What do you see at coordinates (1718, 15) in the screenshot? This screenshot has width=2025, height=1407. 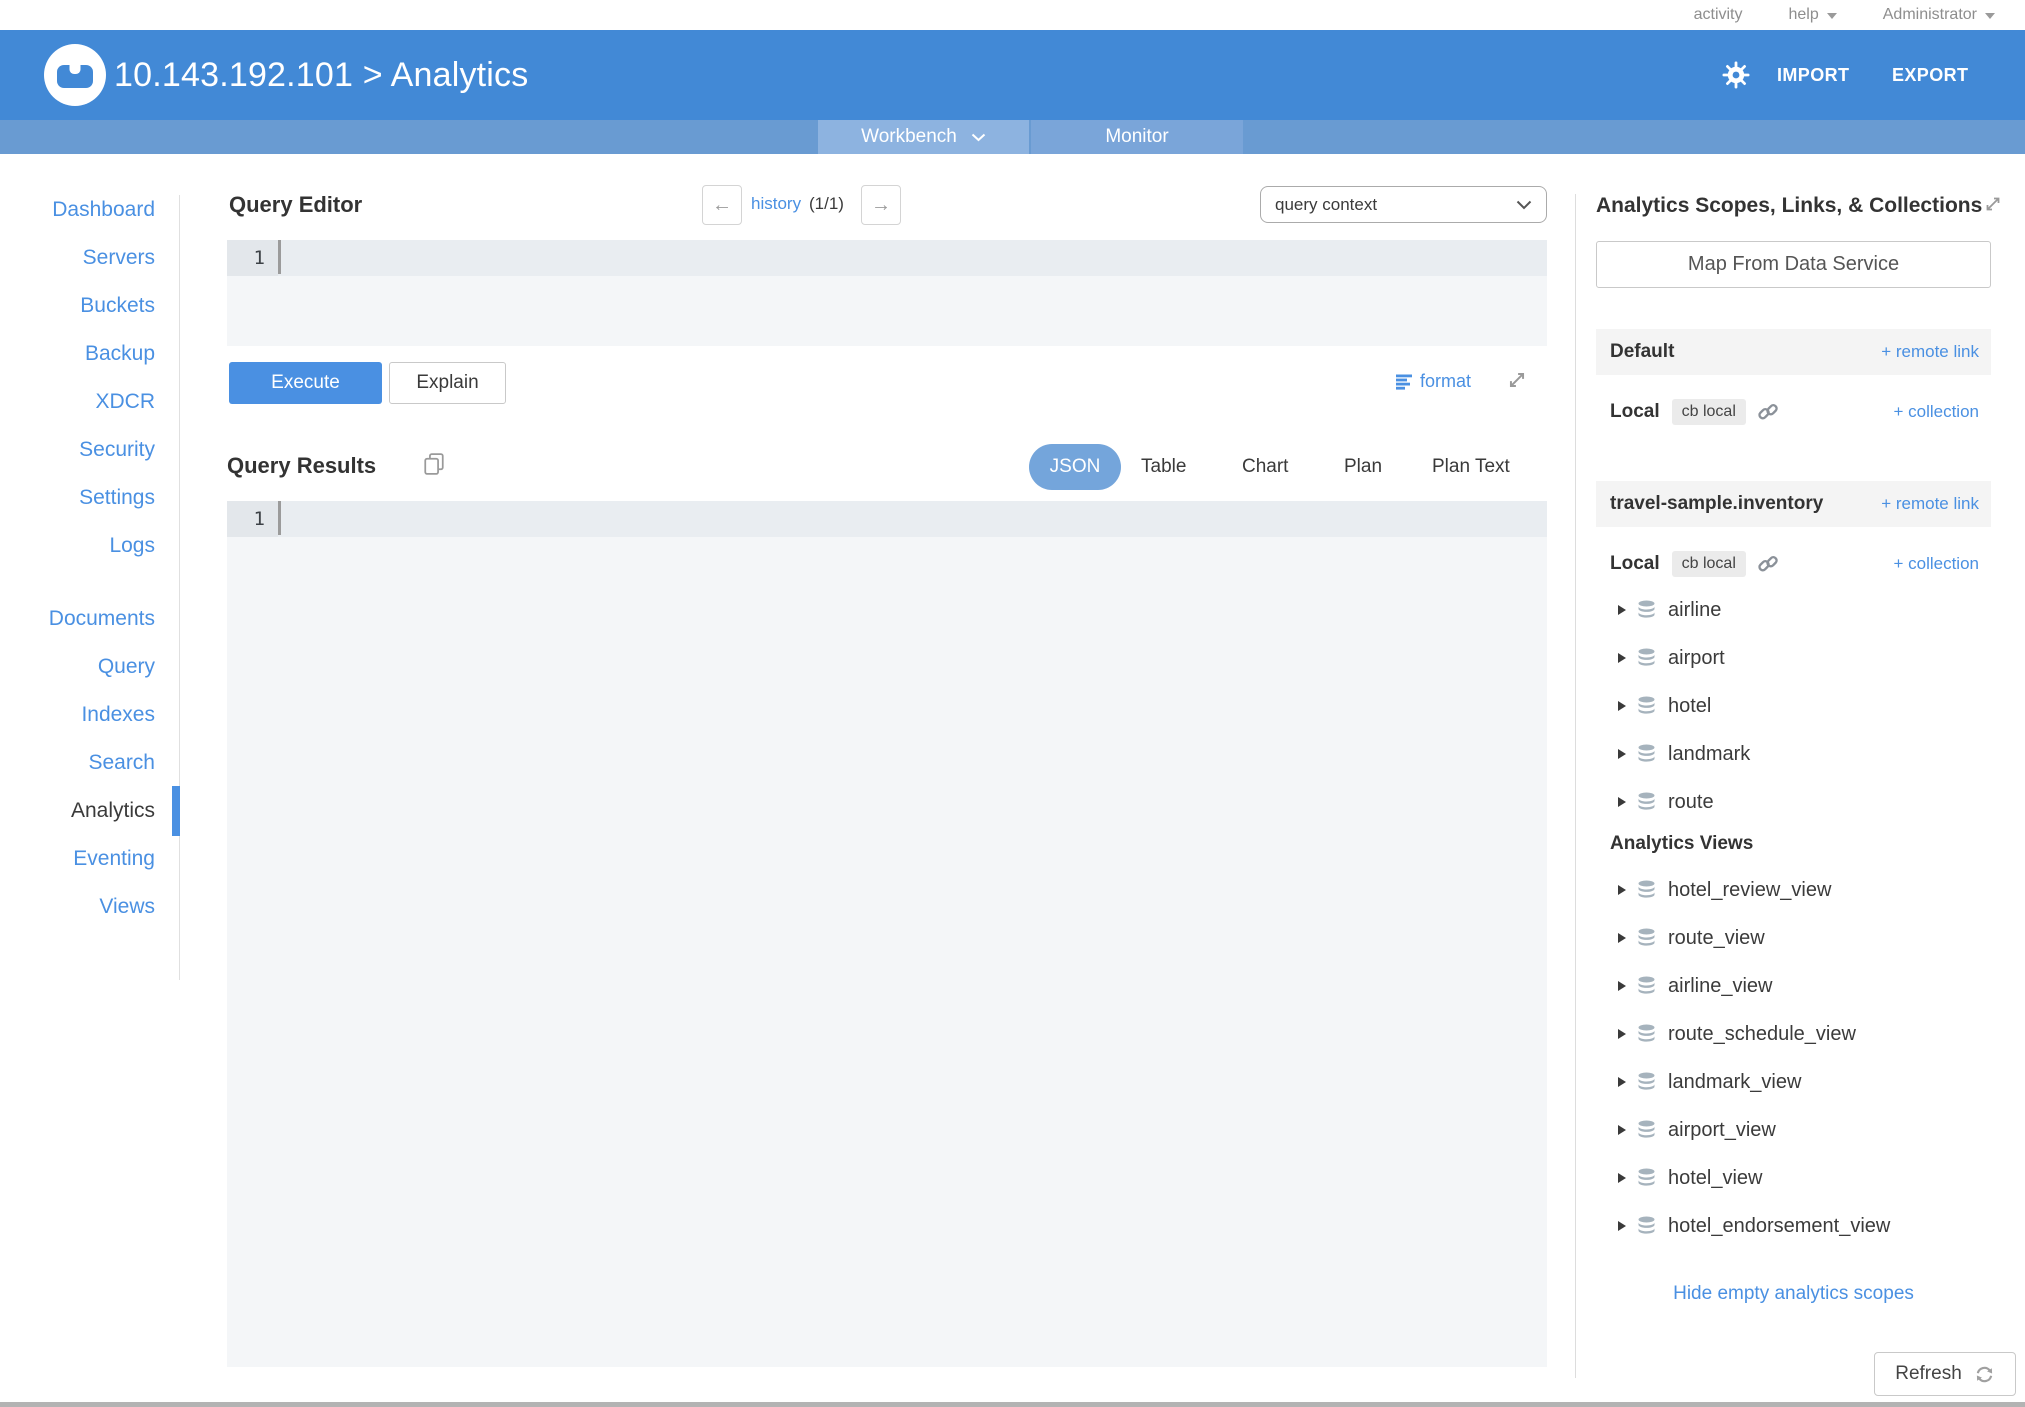 I see `activity-link: activity` at bounding box center [1718, 15].